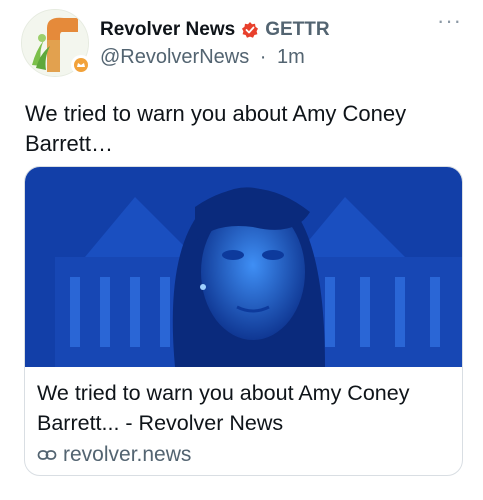 The height and width of the screenshot is (500, 483). I want to click on link-icon, so click(47, 455).